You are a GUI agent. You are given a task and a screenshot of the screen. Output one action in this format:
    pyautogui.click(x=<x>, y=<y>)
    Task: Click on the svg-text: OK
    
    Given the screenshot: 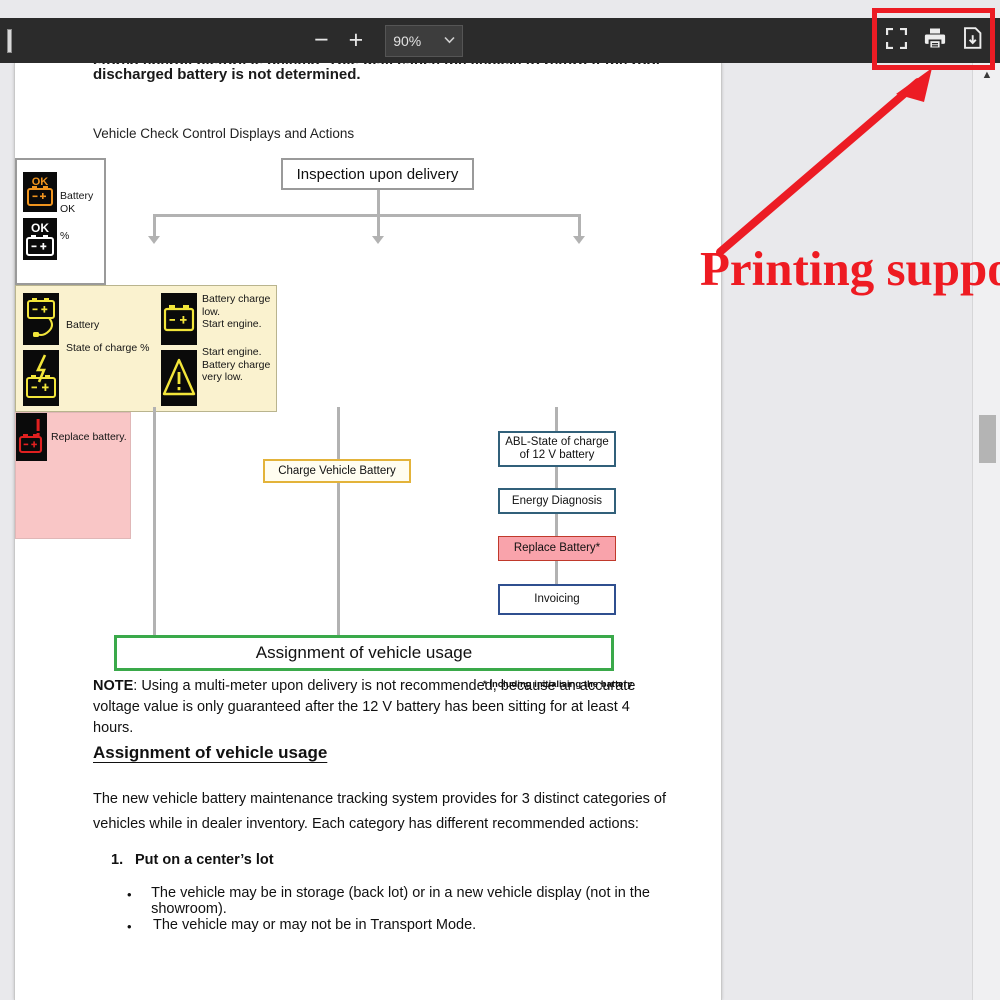 What is the action you would take?
    pyautogui.click(x=40, y=228)
    